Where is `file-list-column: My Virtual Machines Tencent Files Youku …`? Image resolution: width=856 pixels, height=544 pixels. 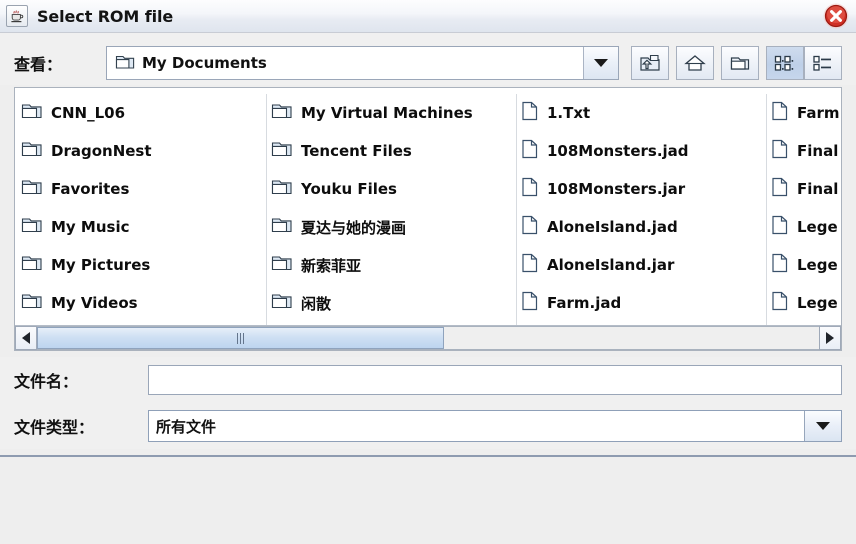
file-list-column: My Virtual Machines Tencent Files Youku … is located at coordinates (392, 210).